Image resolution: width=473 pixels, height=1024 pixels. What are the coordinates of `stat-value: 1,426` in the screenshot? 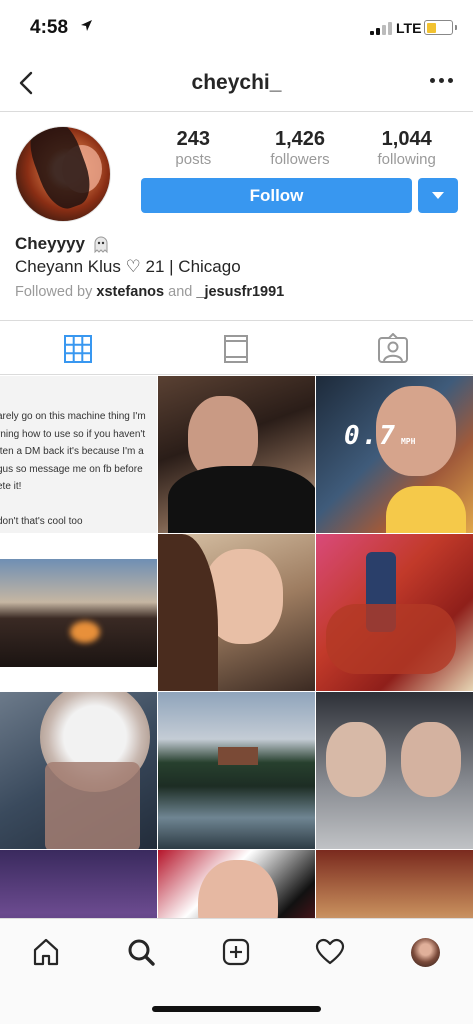 It's located at (300, 139).